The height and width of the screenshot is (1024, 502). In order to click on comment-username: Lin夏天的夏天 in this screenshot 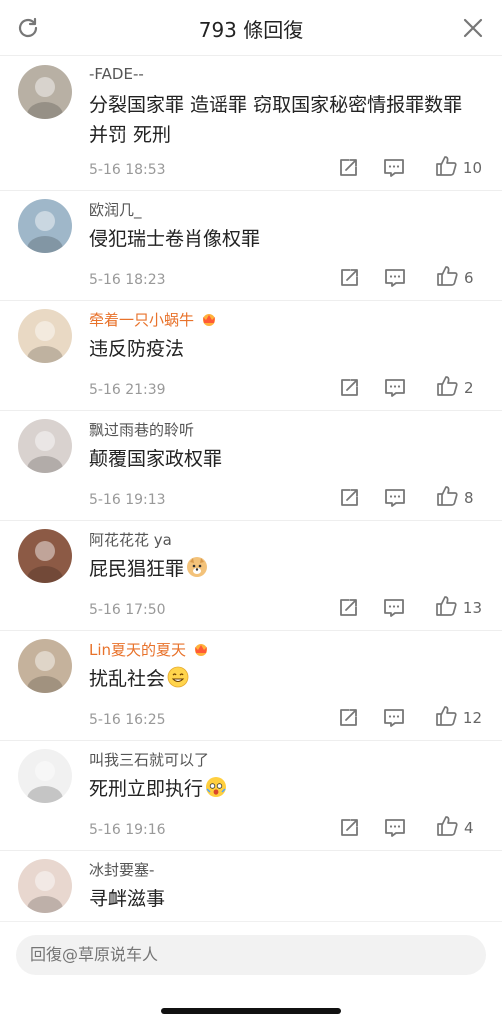, I will do `click(149, 649)`.